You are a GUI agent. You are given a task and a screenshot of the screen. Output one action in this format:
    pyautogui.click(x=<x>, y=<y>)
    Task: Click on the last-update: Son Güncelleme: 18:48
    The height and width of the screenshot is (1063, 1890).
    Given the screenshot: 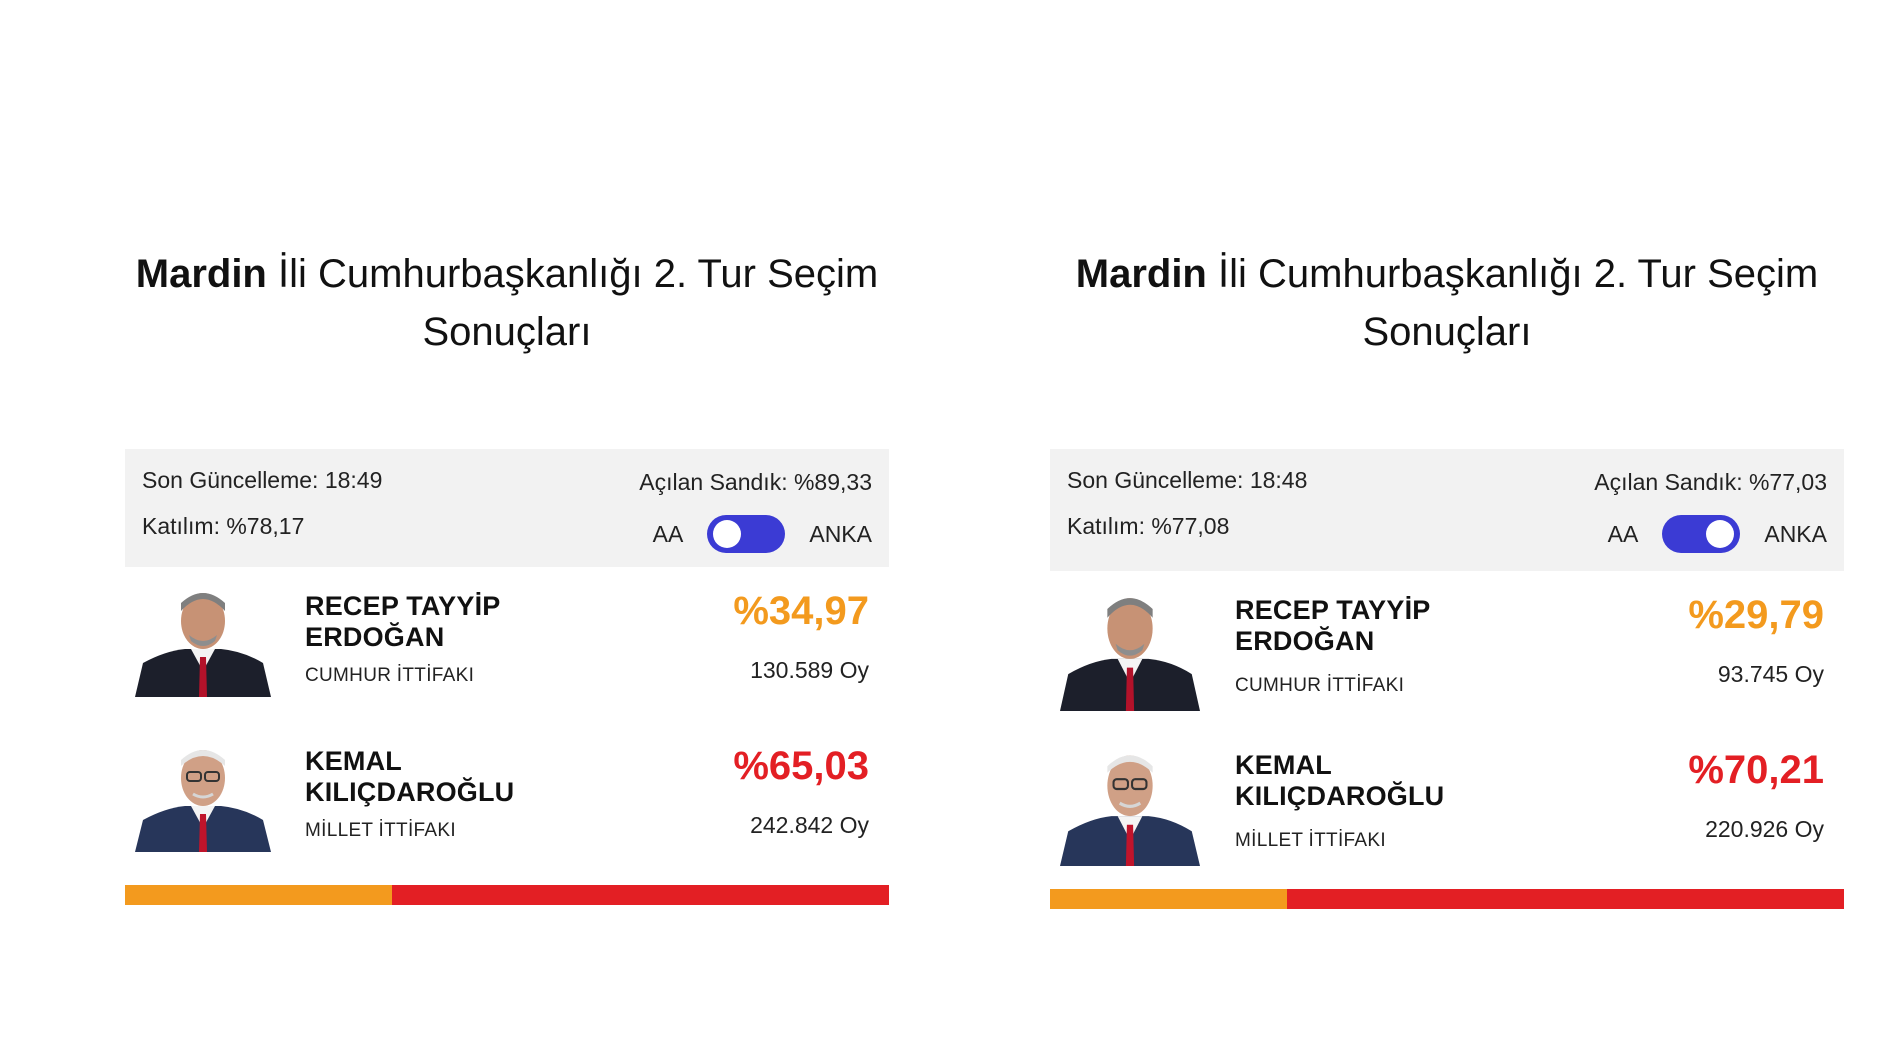 What is the action you would take?
    pyautogui.click(x=1187, y=480)
    